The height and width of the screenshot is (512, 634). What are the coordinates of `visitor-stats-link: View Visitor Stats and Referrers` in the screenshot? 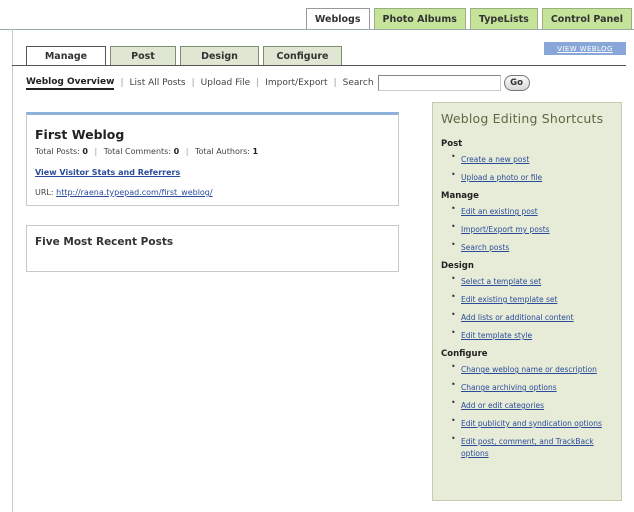 It's located at (107, 172).